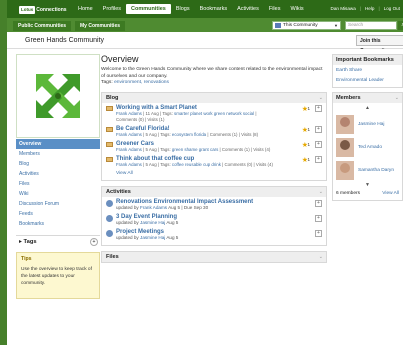 This screenshot has width=403, height=345. Describe the element at coordinates (371, 124) in the screenshot. I see `member-name: Jasmine Haj` at that location.